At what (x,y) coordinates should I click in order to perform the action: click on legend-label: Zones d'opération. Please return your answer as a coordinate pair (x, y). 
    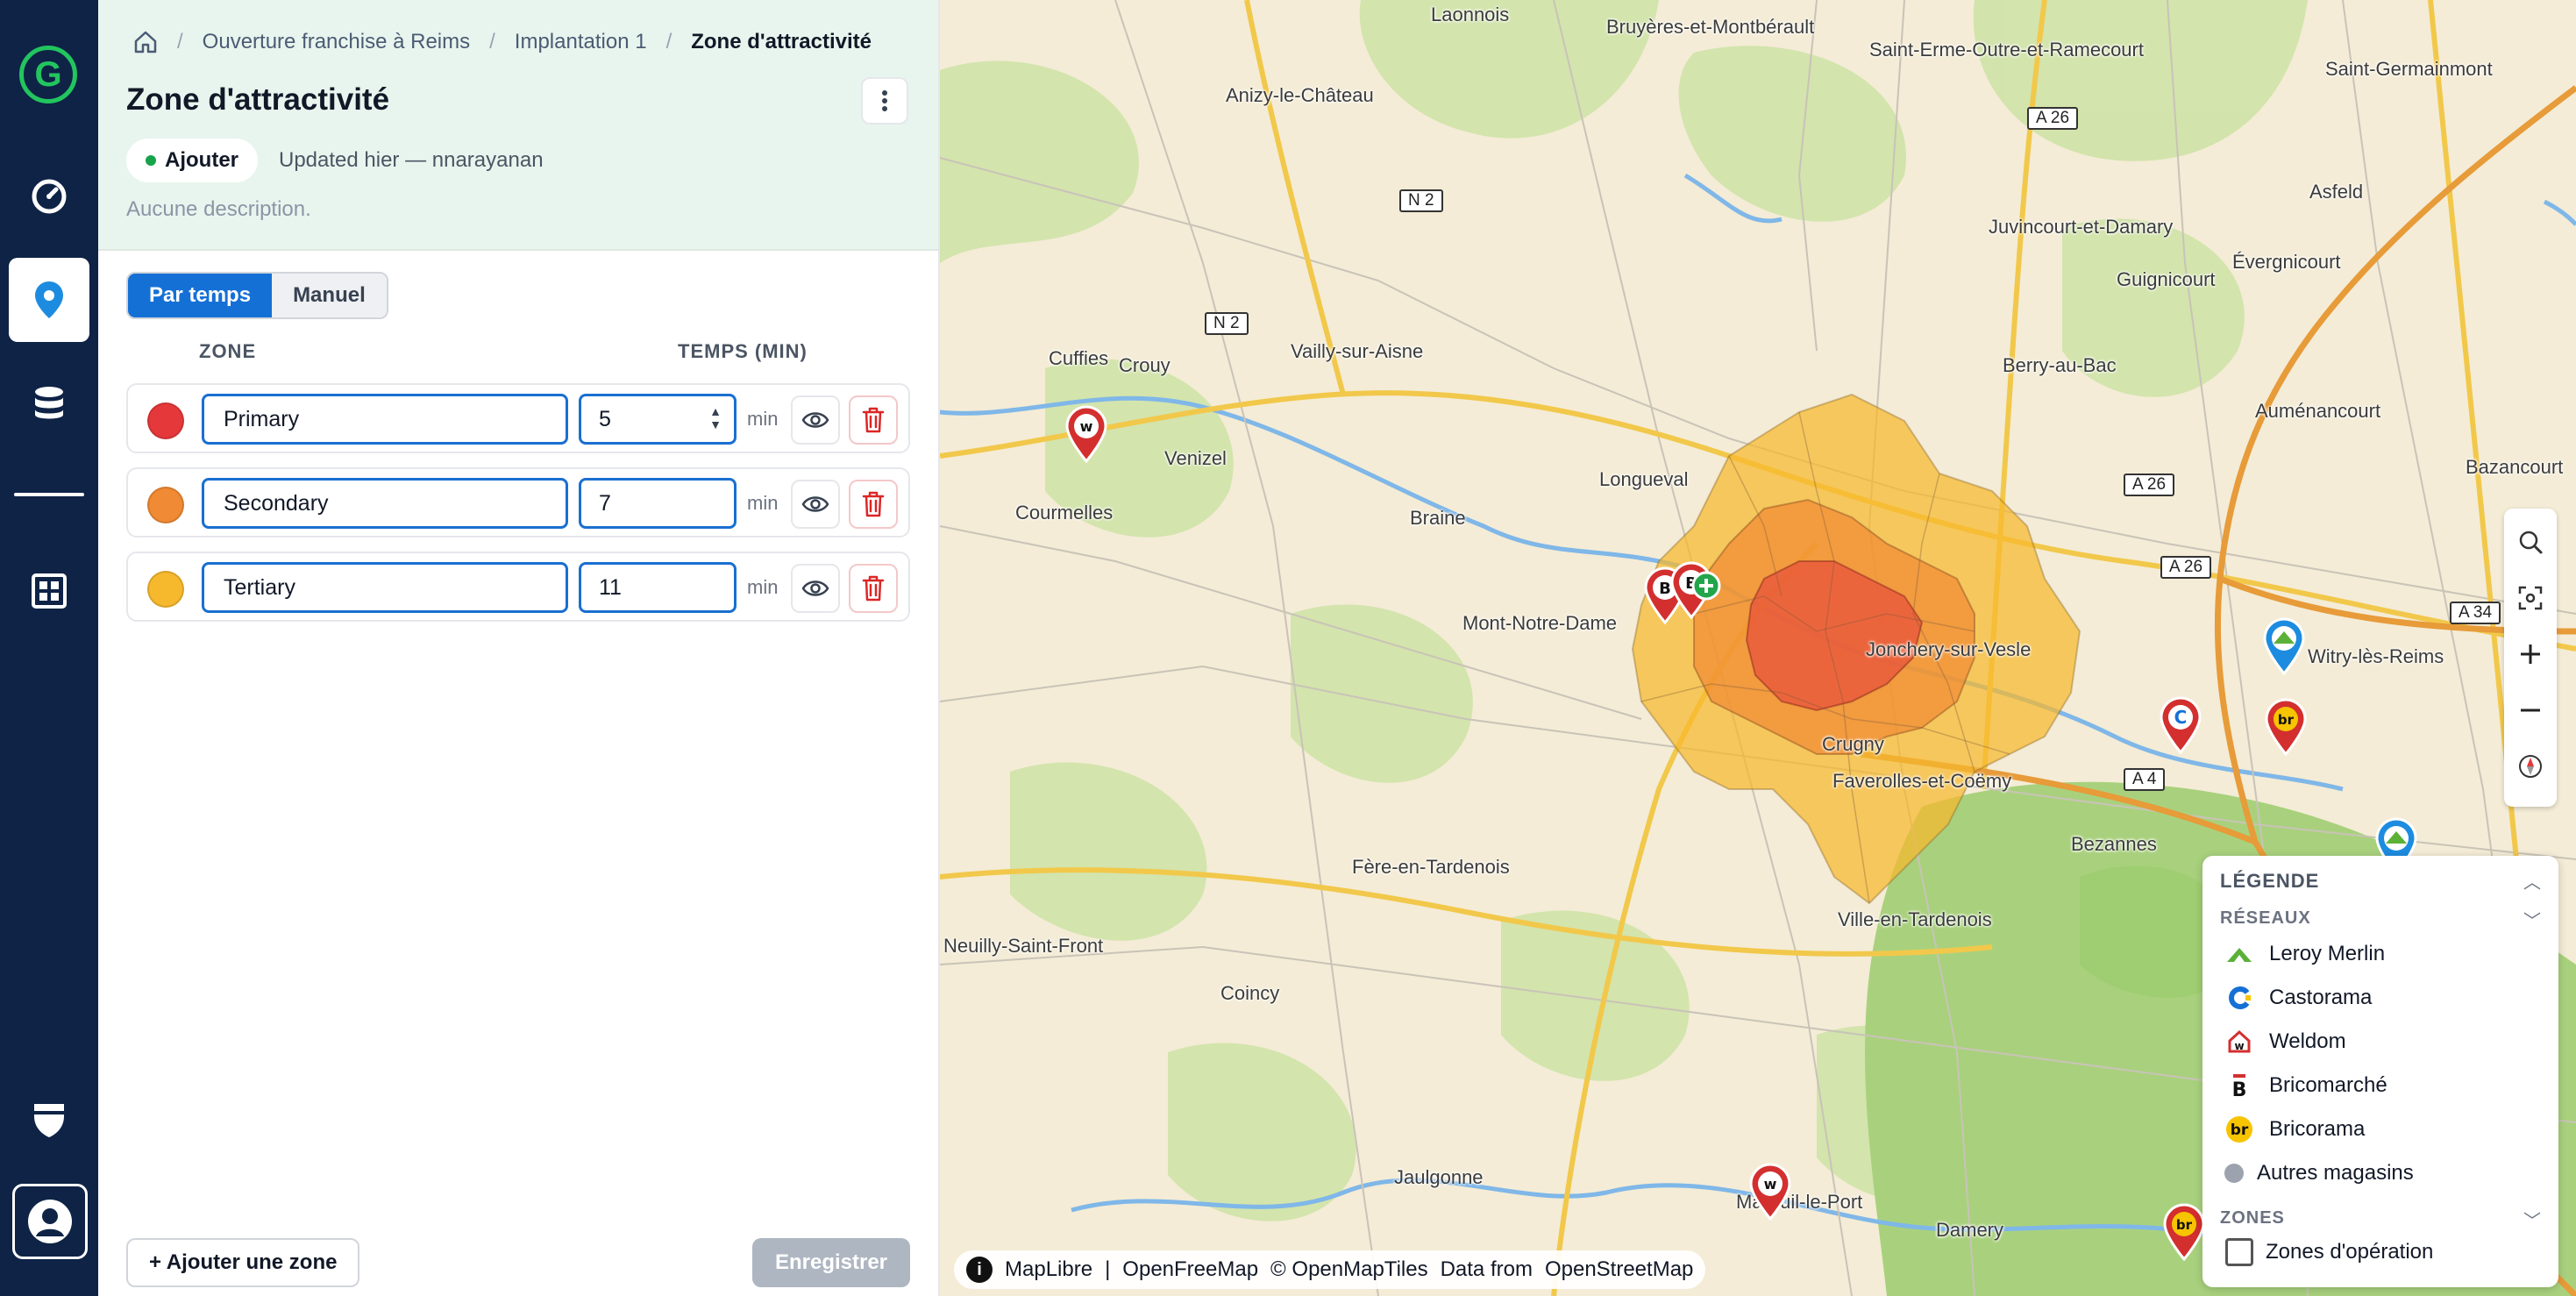
    Looking at the image, I should click on (2350, 1252).